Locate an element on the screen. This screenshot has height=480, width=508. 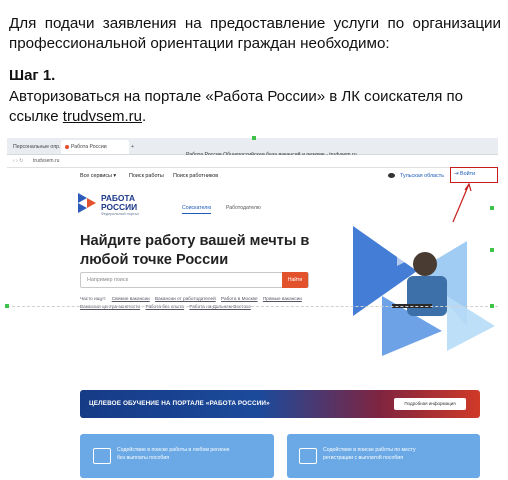
address-text: trudvsem.ru is located at coordinates (46, 161).